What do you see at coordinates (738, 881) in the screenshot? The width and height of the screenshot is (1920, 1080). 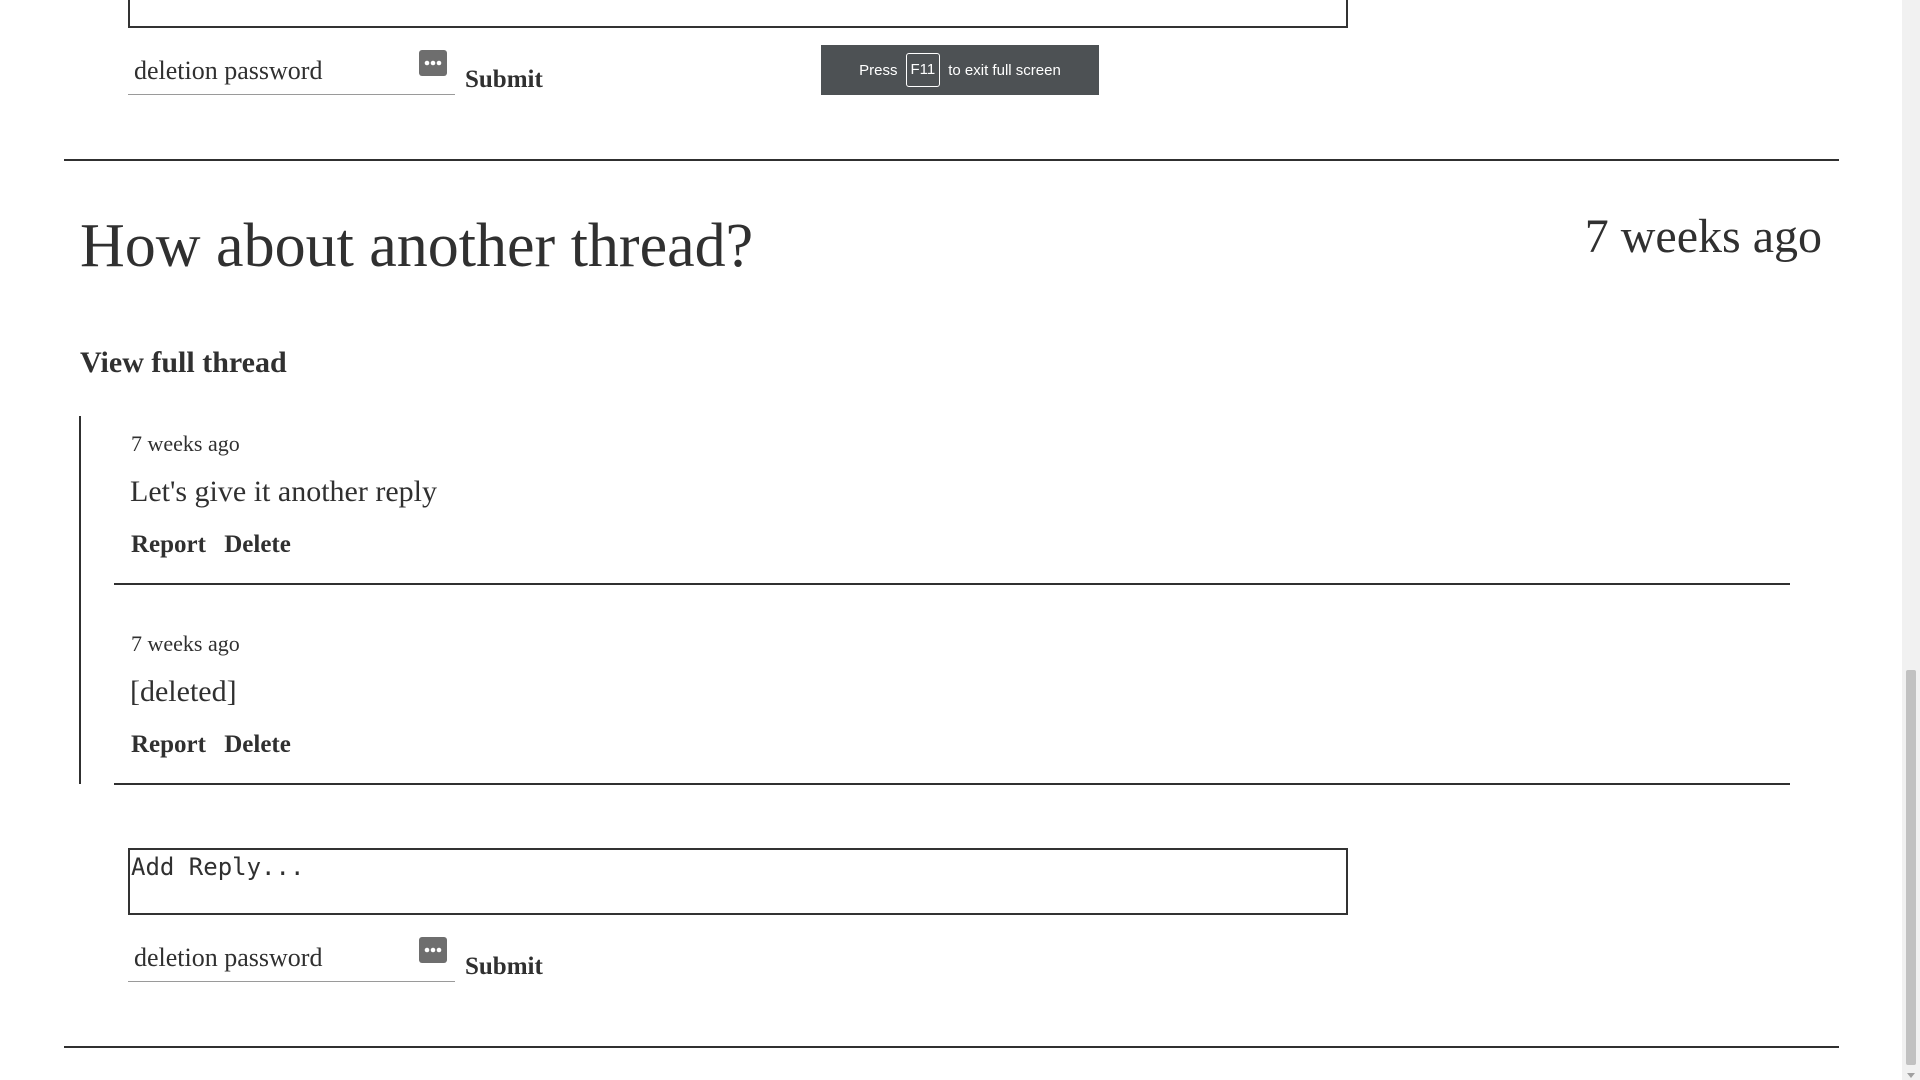 I see `add-reply-textarea` at bounding box center [738, 881].